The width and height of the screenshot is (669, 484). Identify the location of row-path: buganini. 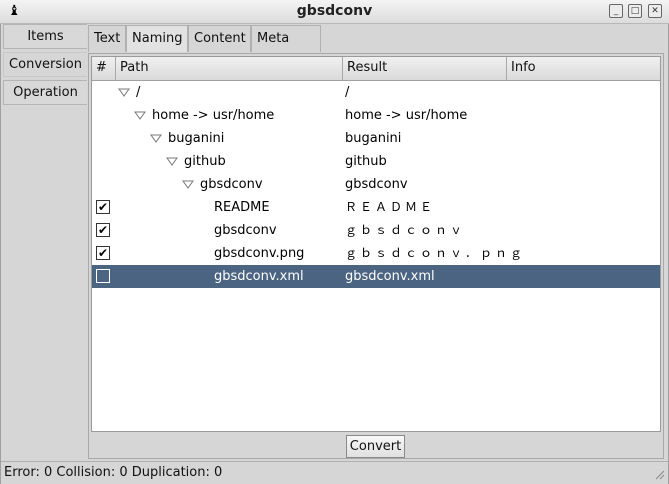
(196, 138).